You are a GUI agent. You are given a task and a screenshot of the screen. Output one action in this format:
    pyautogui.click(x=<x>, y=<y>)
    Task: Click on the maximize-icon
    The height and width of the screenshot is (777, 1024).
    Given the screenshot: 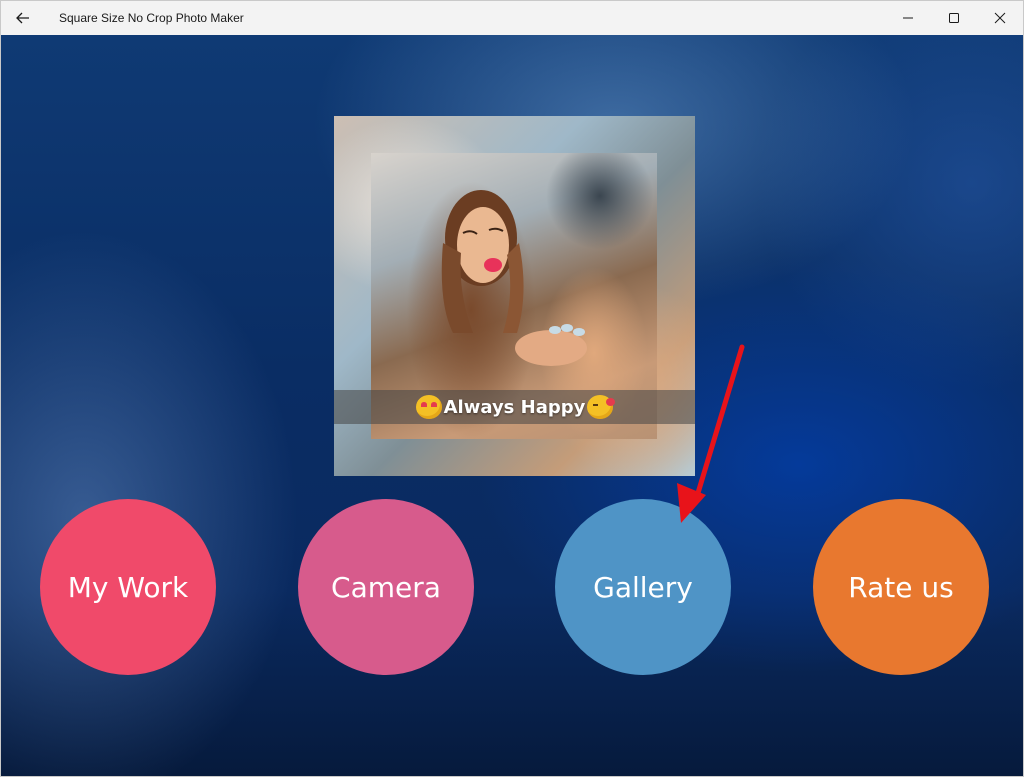 What is the action you would take?
    pyautogui.click(x=954, y=18)
    